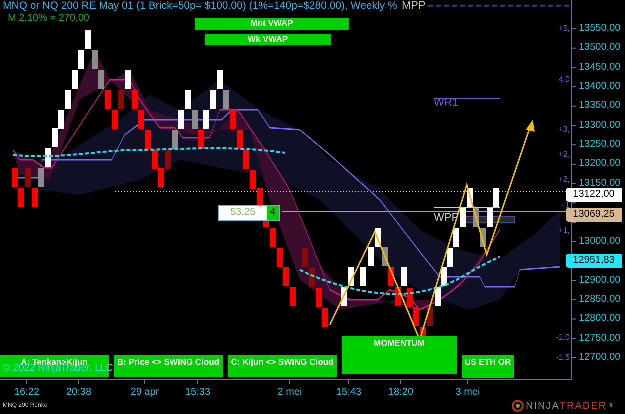 The width and height of the screenshot is (625, 414). Describe the element at coordinates (200, 6) in the screenshot. I see `chart-title: MNQ or NQ 200 RE May 01 (1 Brick=50p= $100.00) (1%=140p=$280.00), Weekly %` at that location.